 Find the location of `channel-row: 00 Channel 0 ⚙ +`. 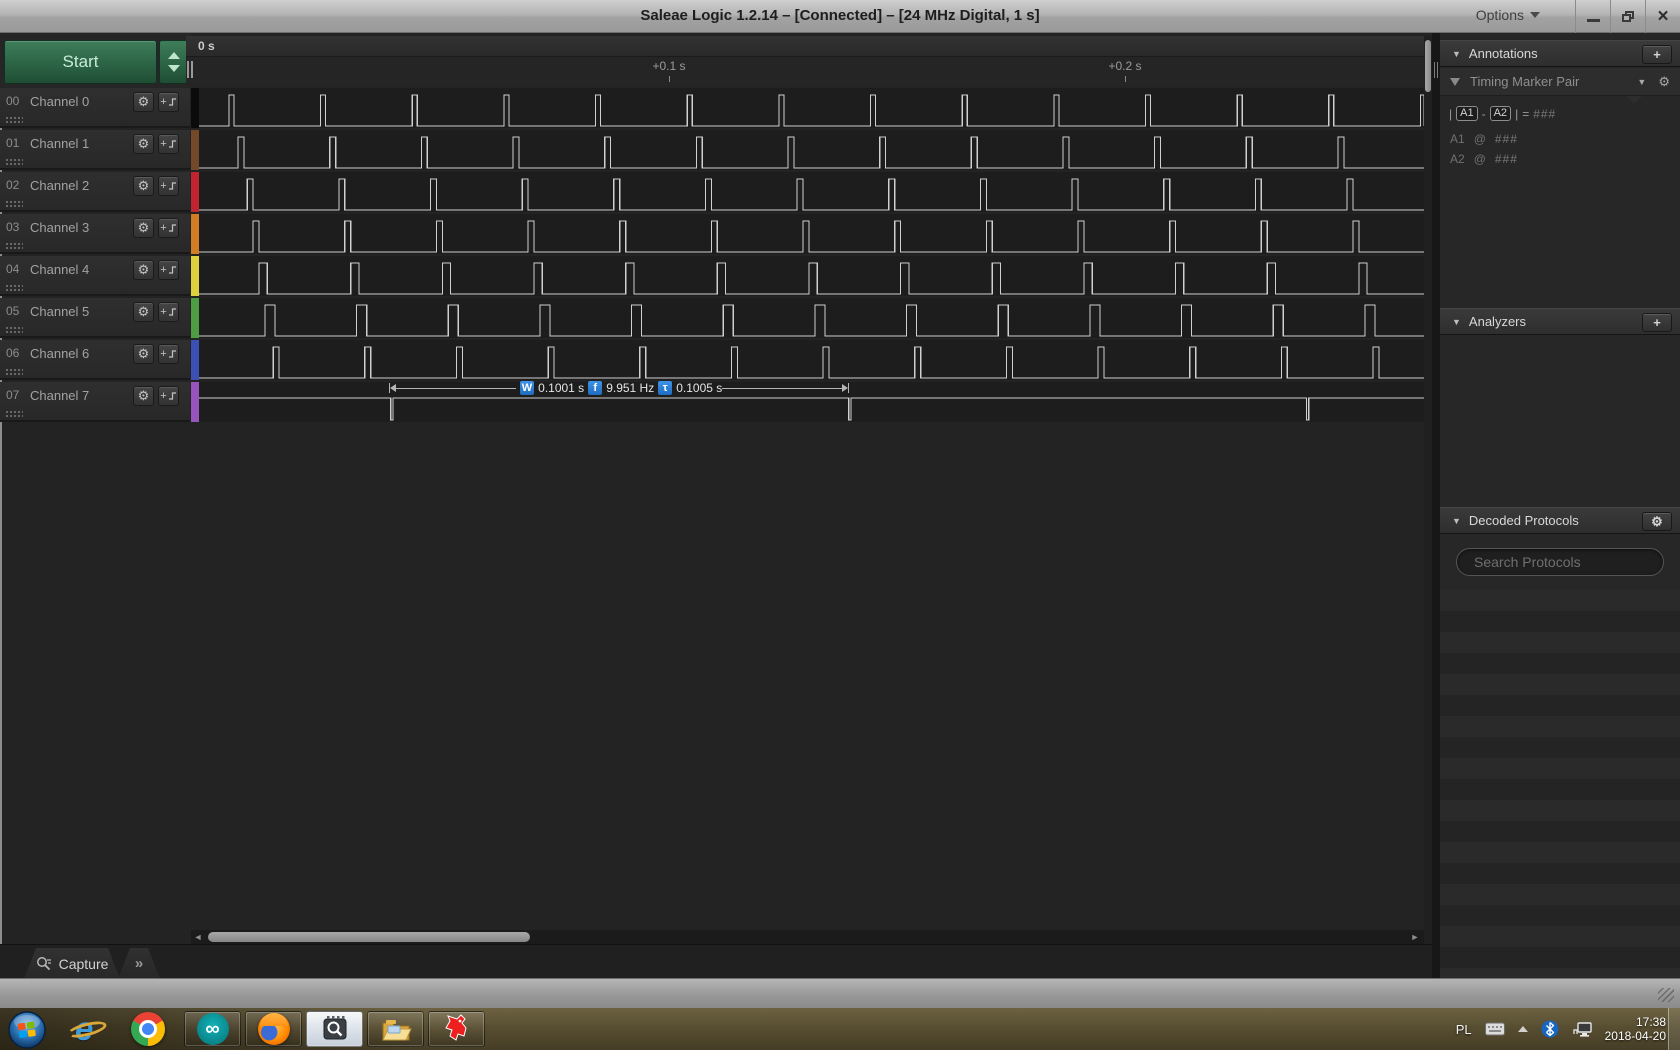

channel-row: 00 Channel 0 ⚙ + is located at coordinates (95, 108).